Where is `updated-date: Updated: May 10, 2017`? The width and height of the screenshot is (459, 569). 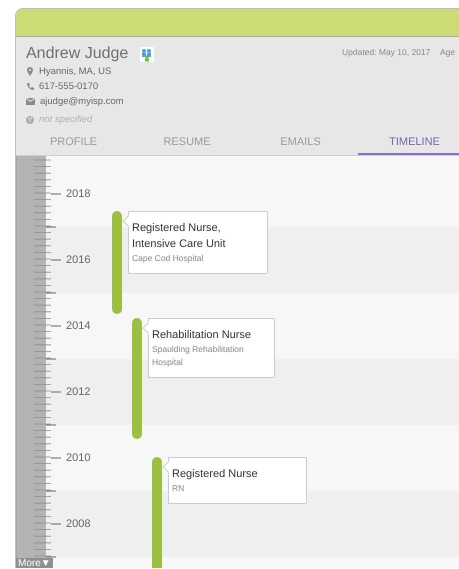 updated-date: Updated: May 10, 2017 is located at coordinates (386, 52).